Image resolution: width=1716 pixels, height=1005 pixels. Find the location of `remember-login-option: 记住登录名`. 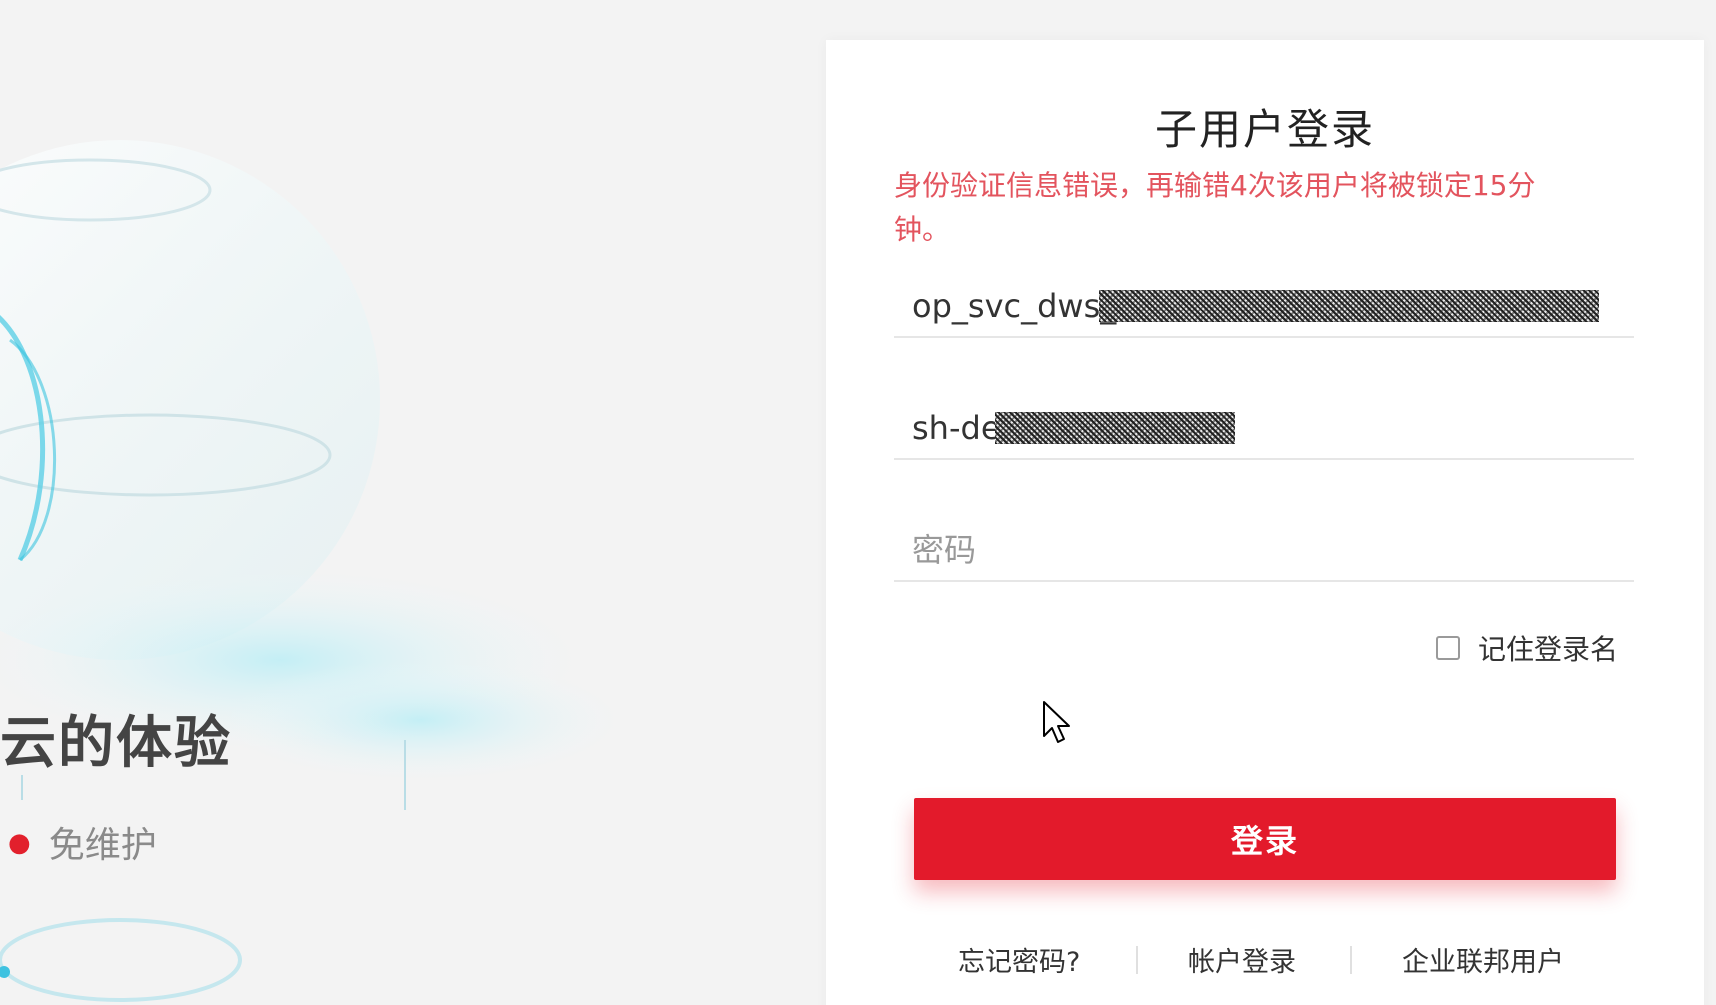

remember-login-option: 记住登录名 is located at coordinates (1526, 648).